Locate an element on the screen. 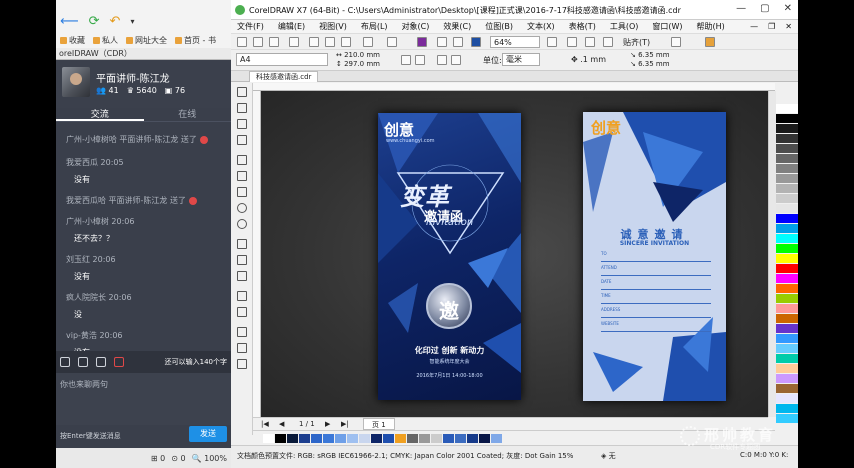  dropdown-icon: ▾ is located at coordinates (132, 21).